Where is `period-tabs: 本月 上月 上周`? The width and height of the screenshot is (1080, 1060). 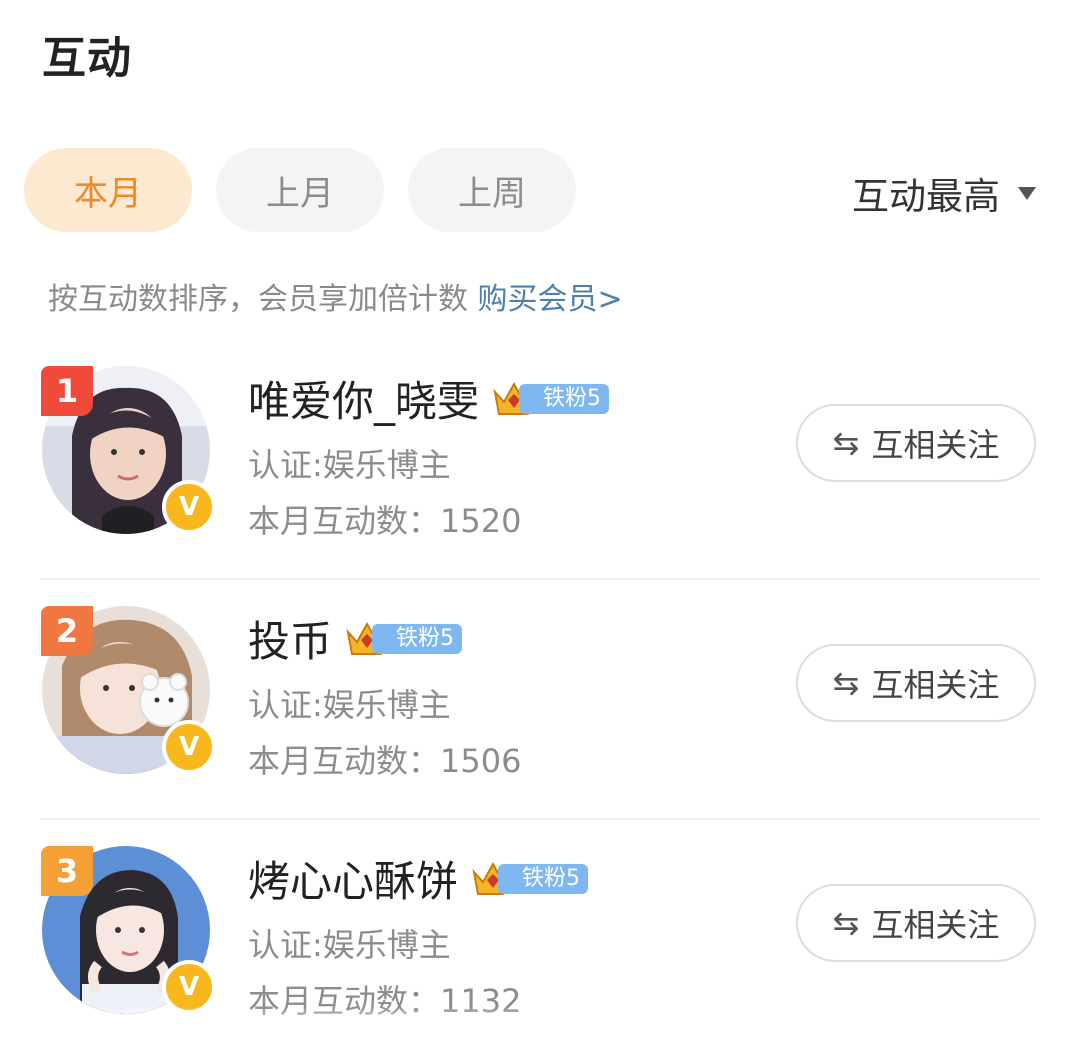
period-tabs: 本月 上月 上周 is located at coordinates (300, 190).